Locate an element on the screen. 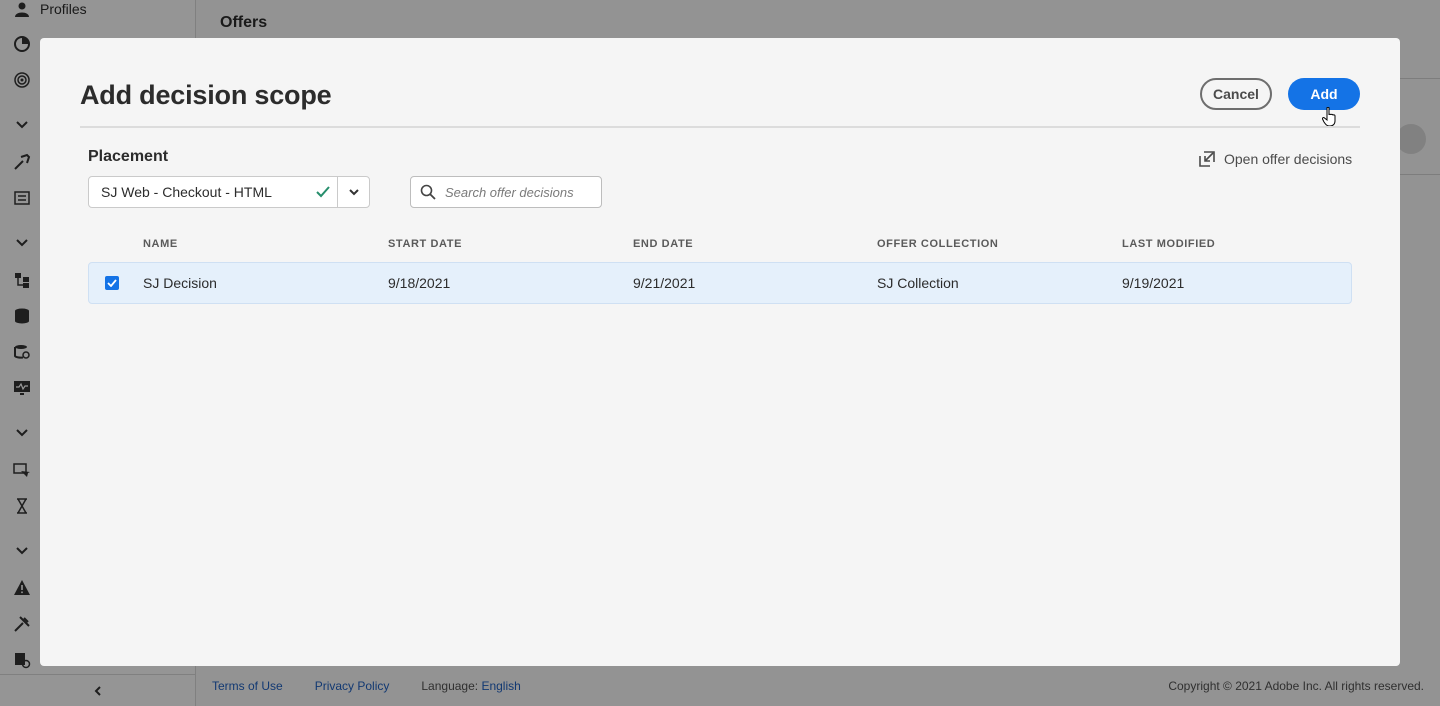  cell-start-date: 9/18/2021 is located at coordinates (419, 283).